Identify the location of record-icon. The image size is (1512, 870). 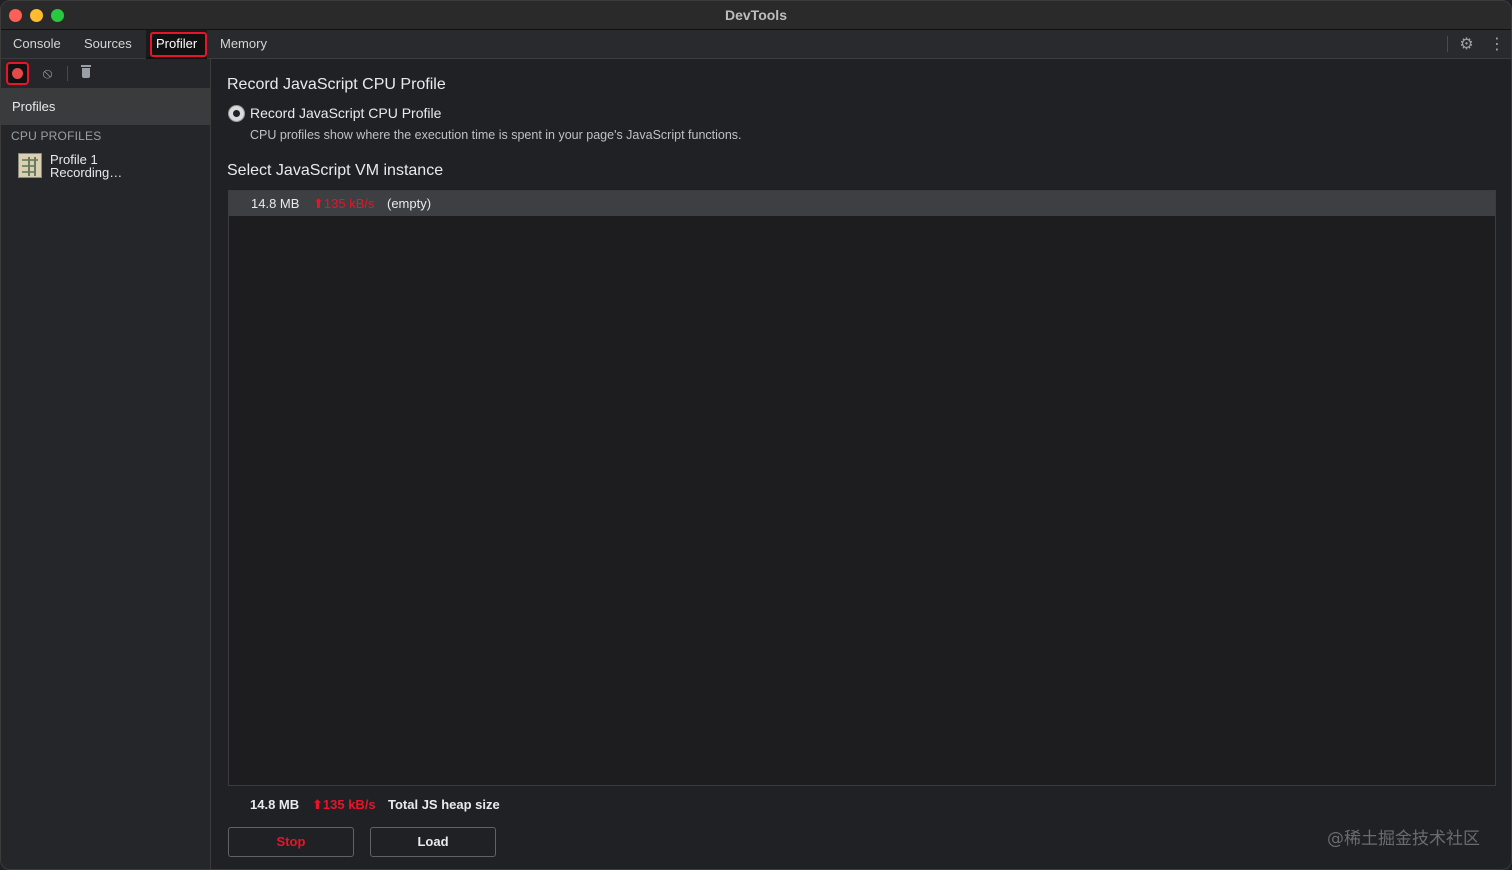
(17, 73).